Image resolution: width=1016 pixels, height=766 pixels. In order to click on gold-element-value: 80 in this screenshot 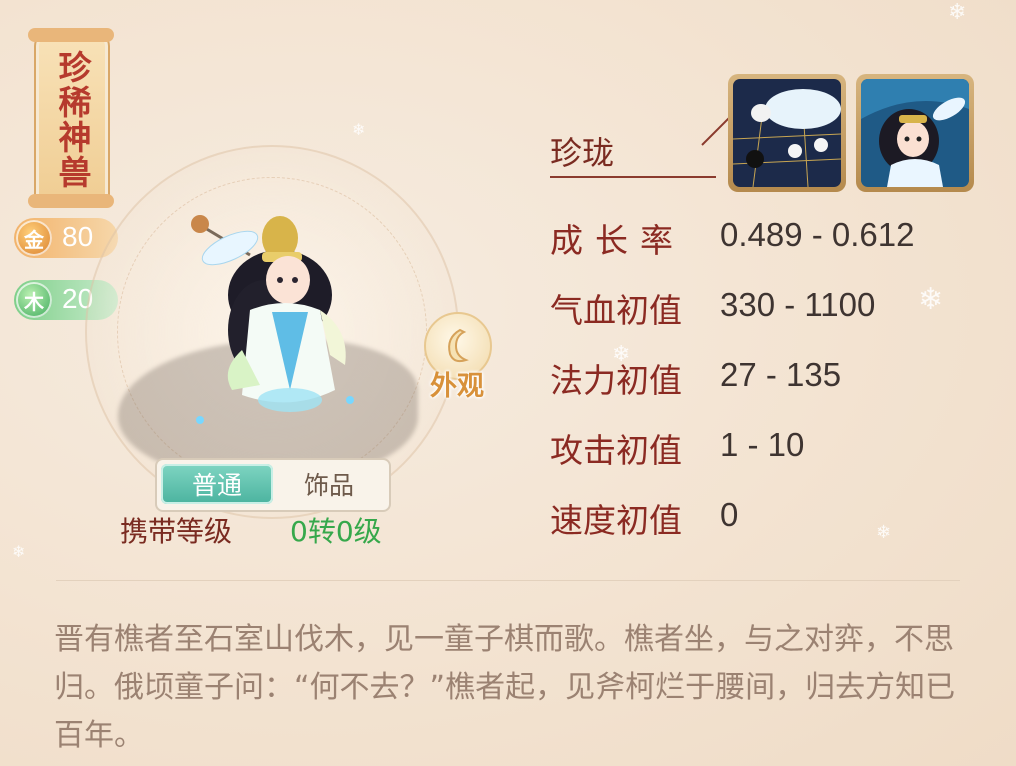, I will do `click(78, 236)`.